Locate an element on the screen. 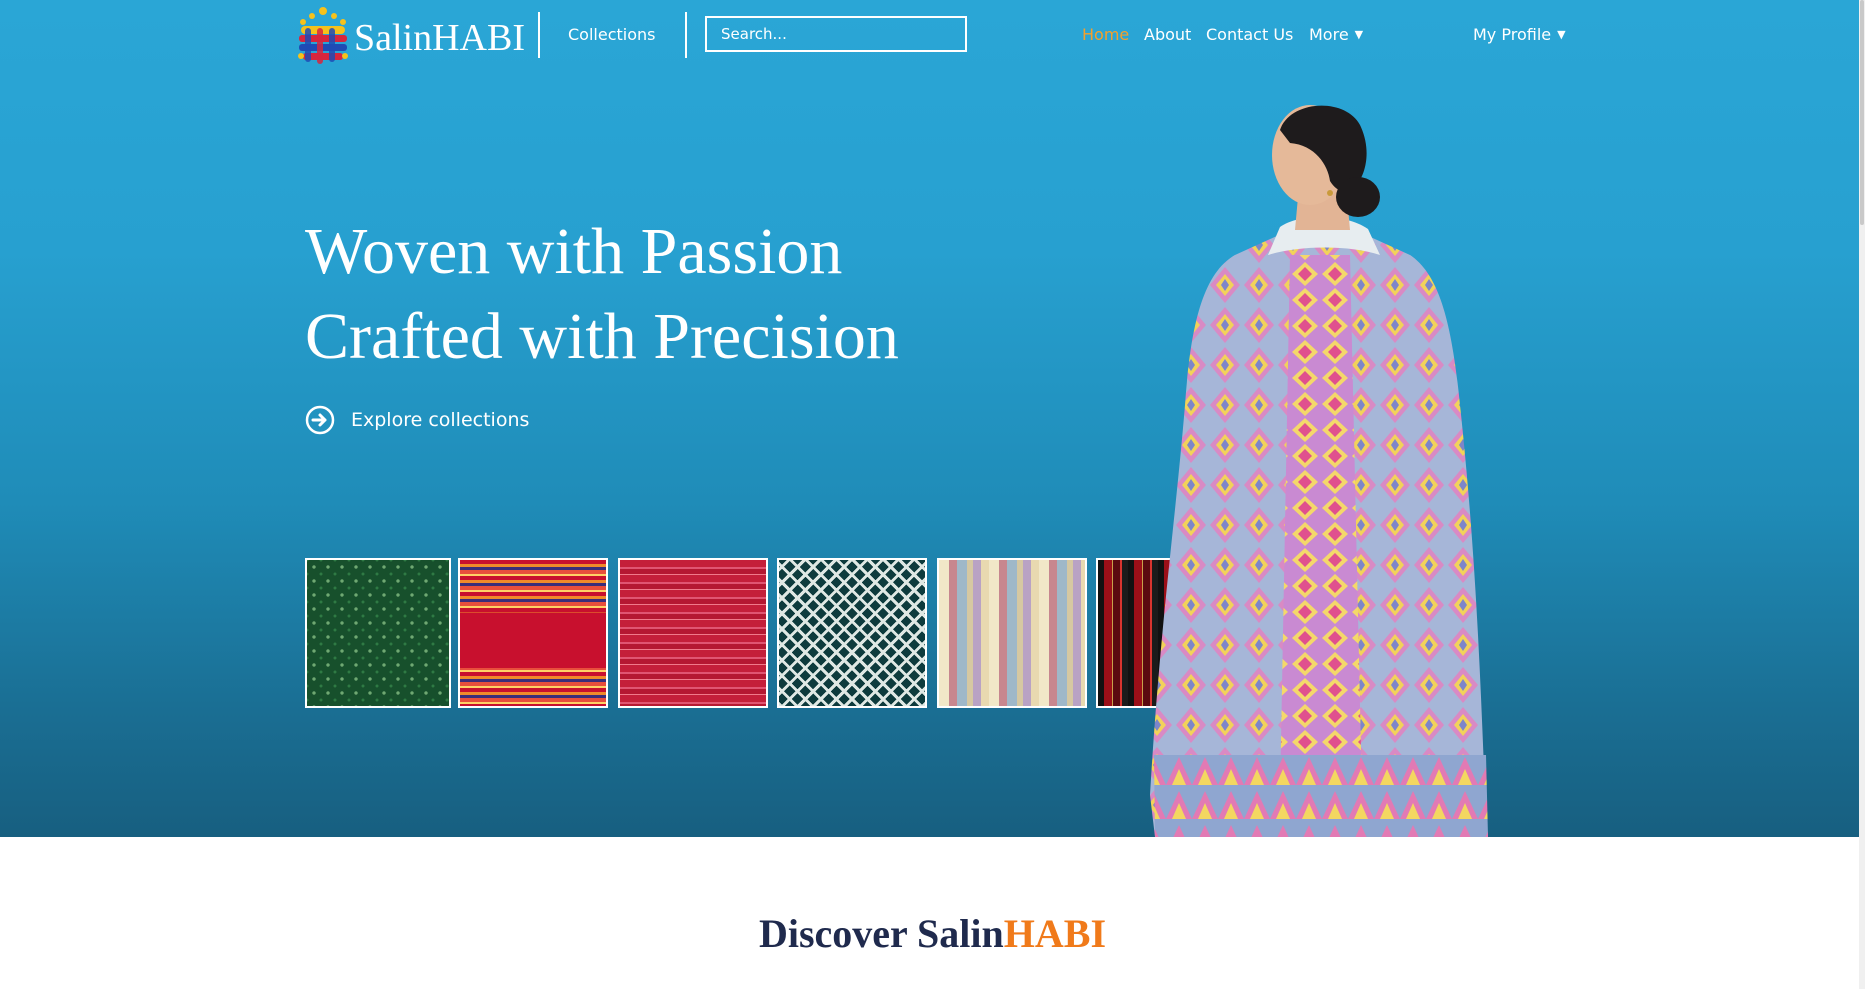 Image resolution: width=1865 pixels, height=989 pixels. scrollbar-thumb is located at coordinates (1862, 112).